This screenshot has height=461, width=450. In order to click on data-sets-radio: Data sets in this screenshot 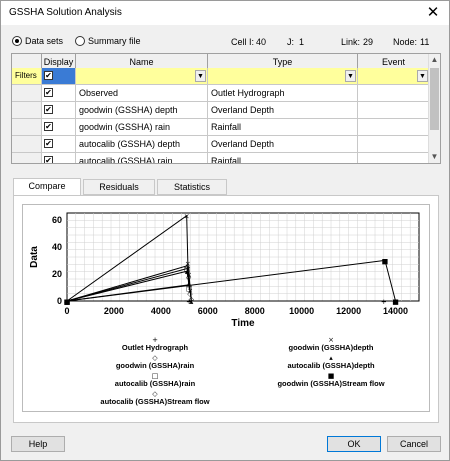, I will do `click(37, 41)`.